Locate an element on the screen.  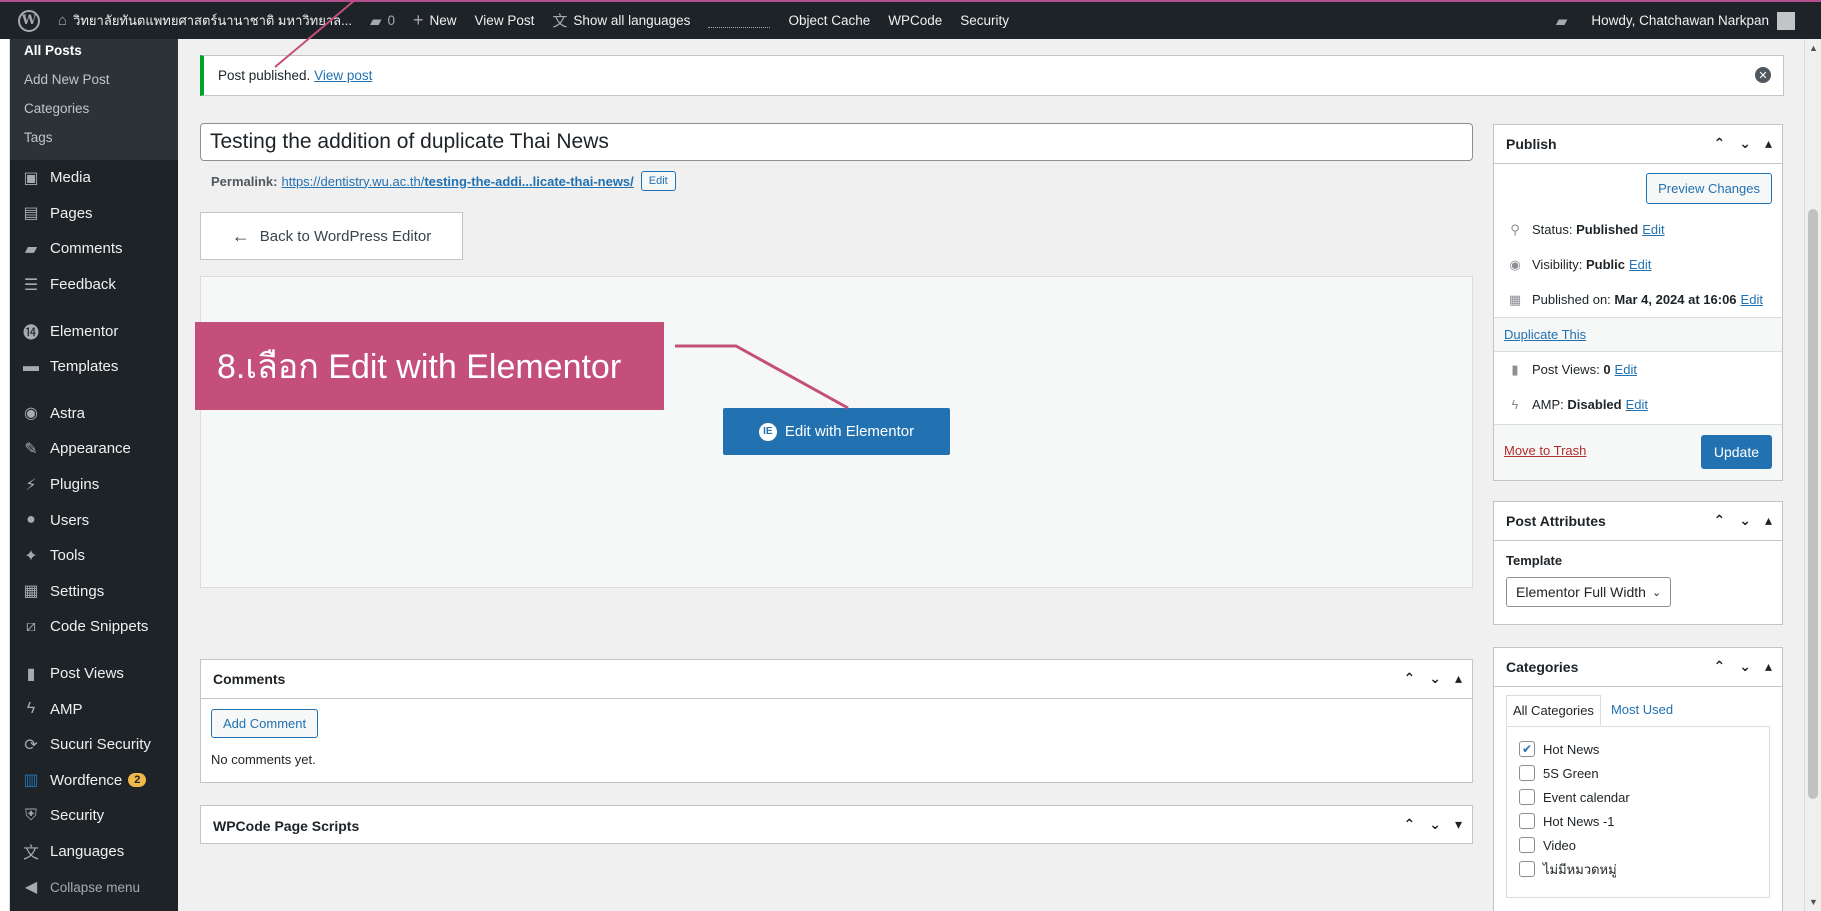
sidebar-item-languages: 文 Languages is located at coordinates (94, 852).